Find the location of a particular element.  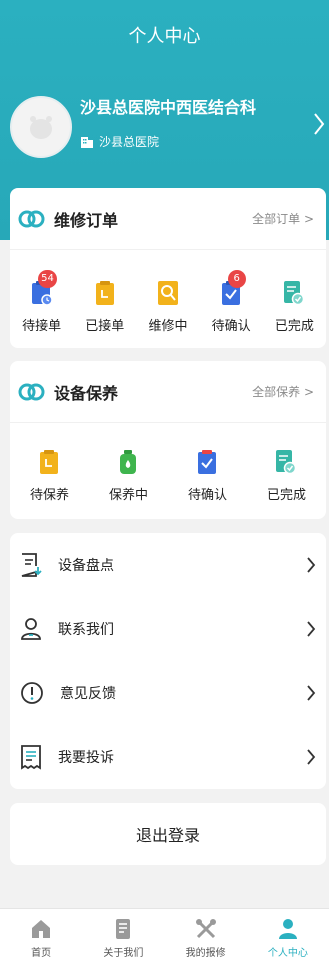

checklist-icon is located at coordinates (207, 462).